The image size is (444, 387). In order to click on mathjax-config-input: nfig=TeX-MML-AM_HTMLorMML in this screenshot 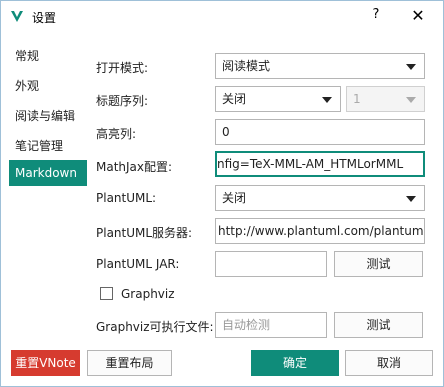, I will do `click(320, 164)`.